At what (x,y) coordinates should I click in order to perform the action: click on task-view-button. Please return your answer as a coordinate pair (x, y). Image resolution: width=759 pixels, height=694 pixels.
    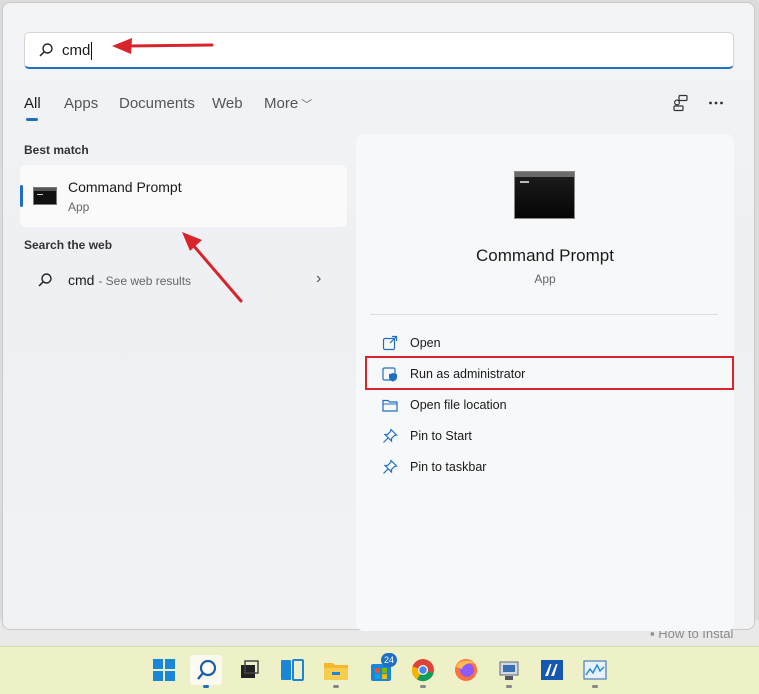
    Looking at the image, I should click on (249, 670).